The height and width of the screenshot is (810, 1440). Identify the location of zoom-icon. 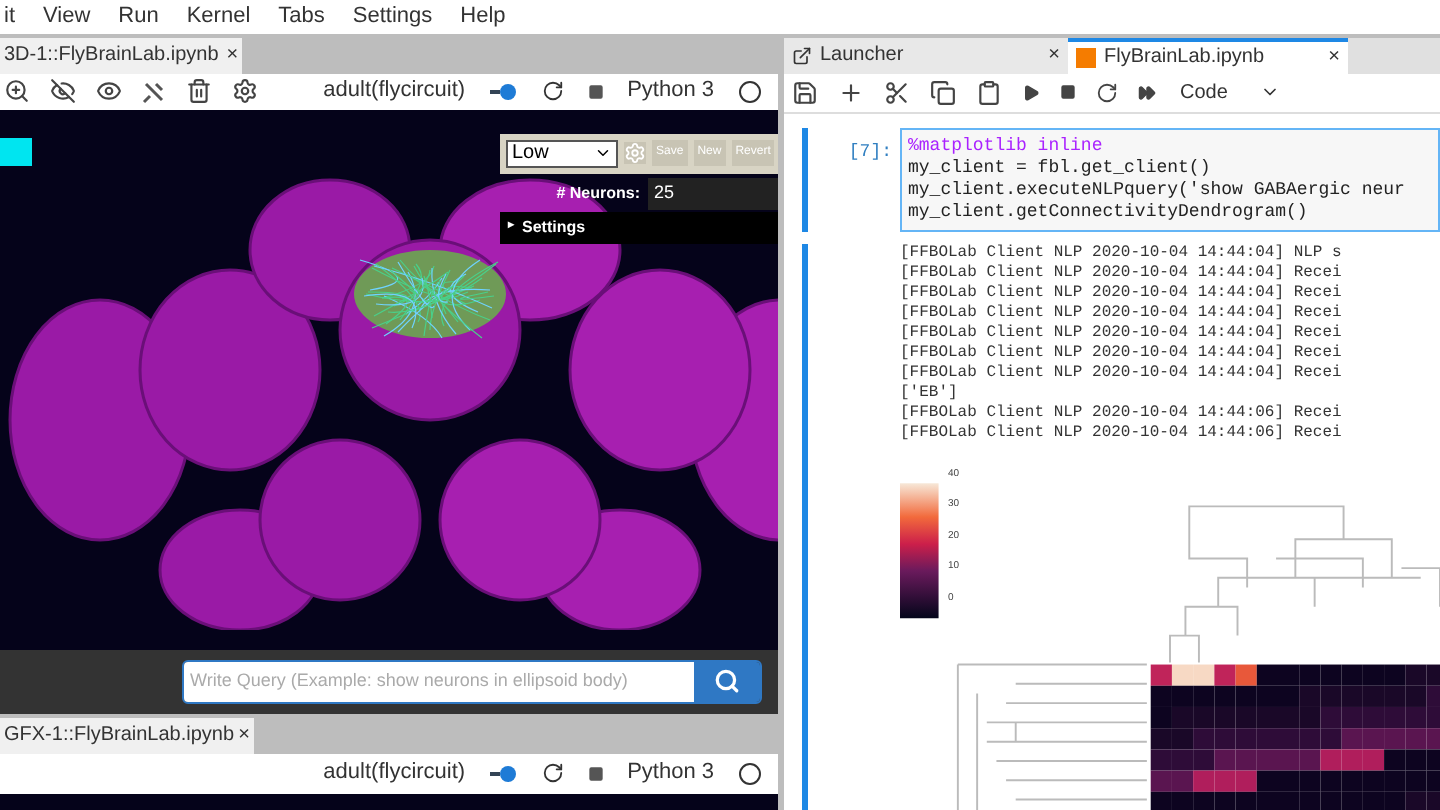
(17, 91).